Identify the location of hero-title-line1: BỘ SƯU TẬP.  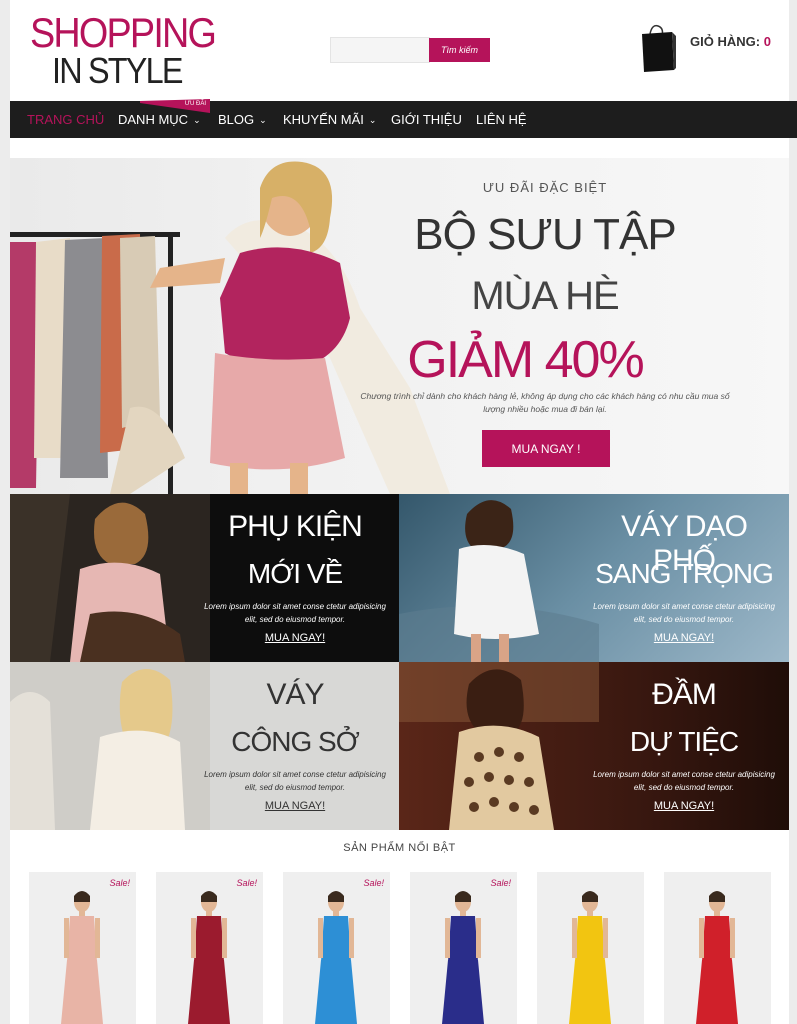
(545, 234).